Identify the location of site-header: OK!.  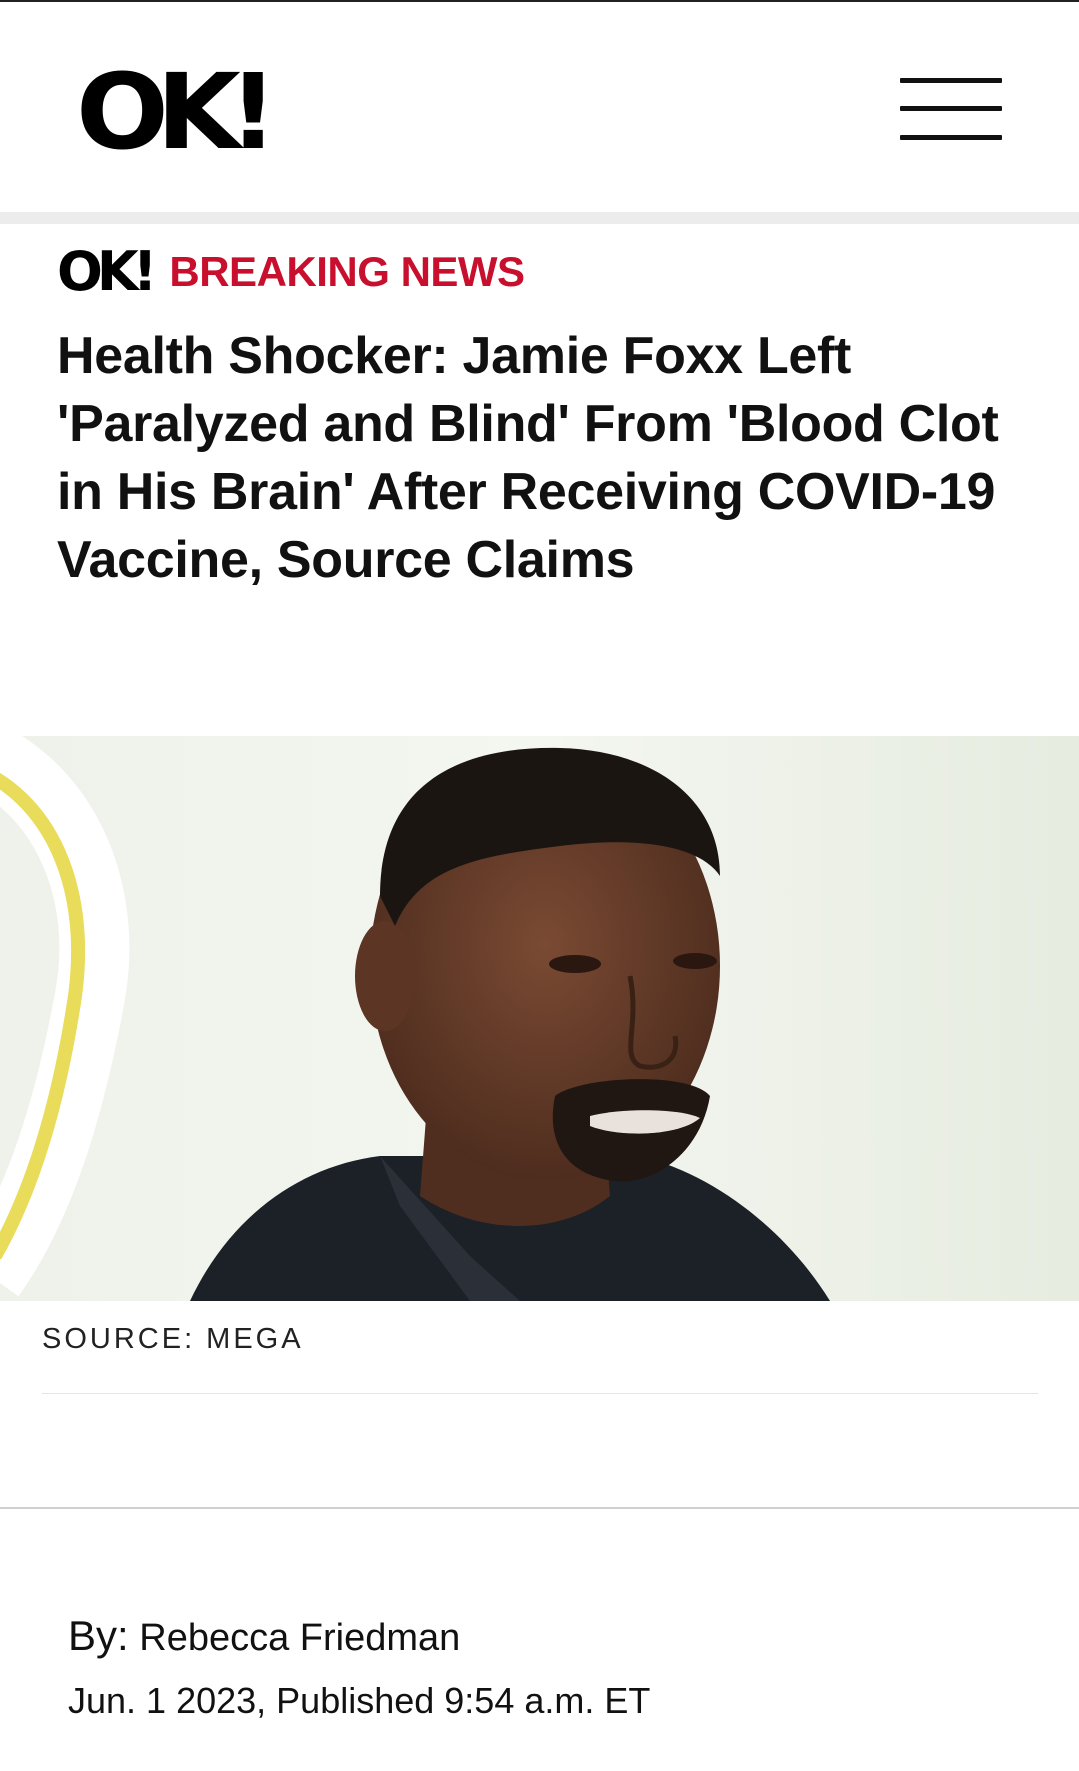
(539, 107).